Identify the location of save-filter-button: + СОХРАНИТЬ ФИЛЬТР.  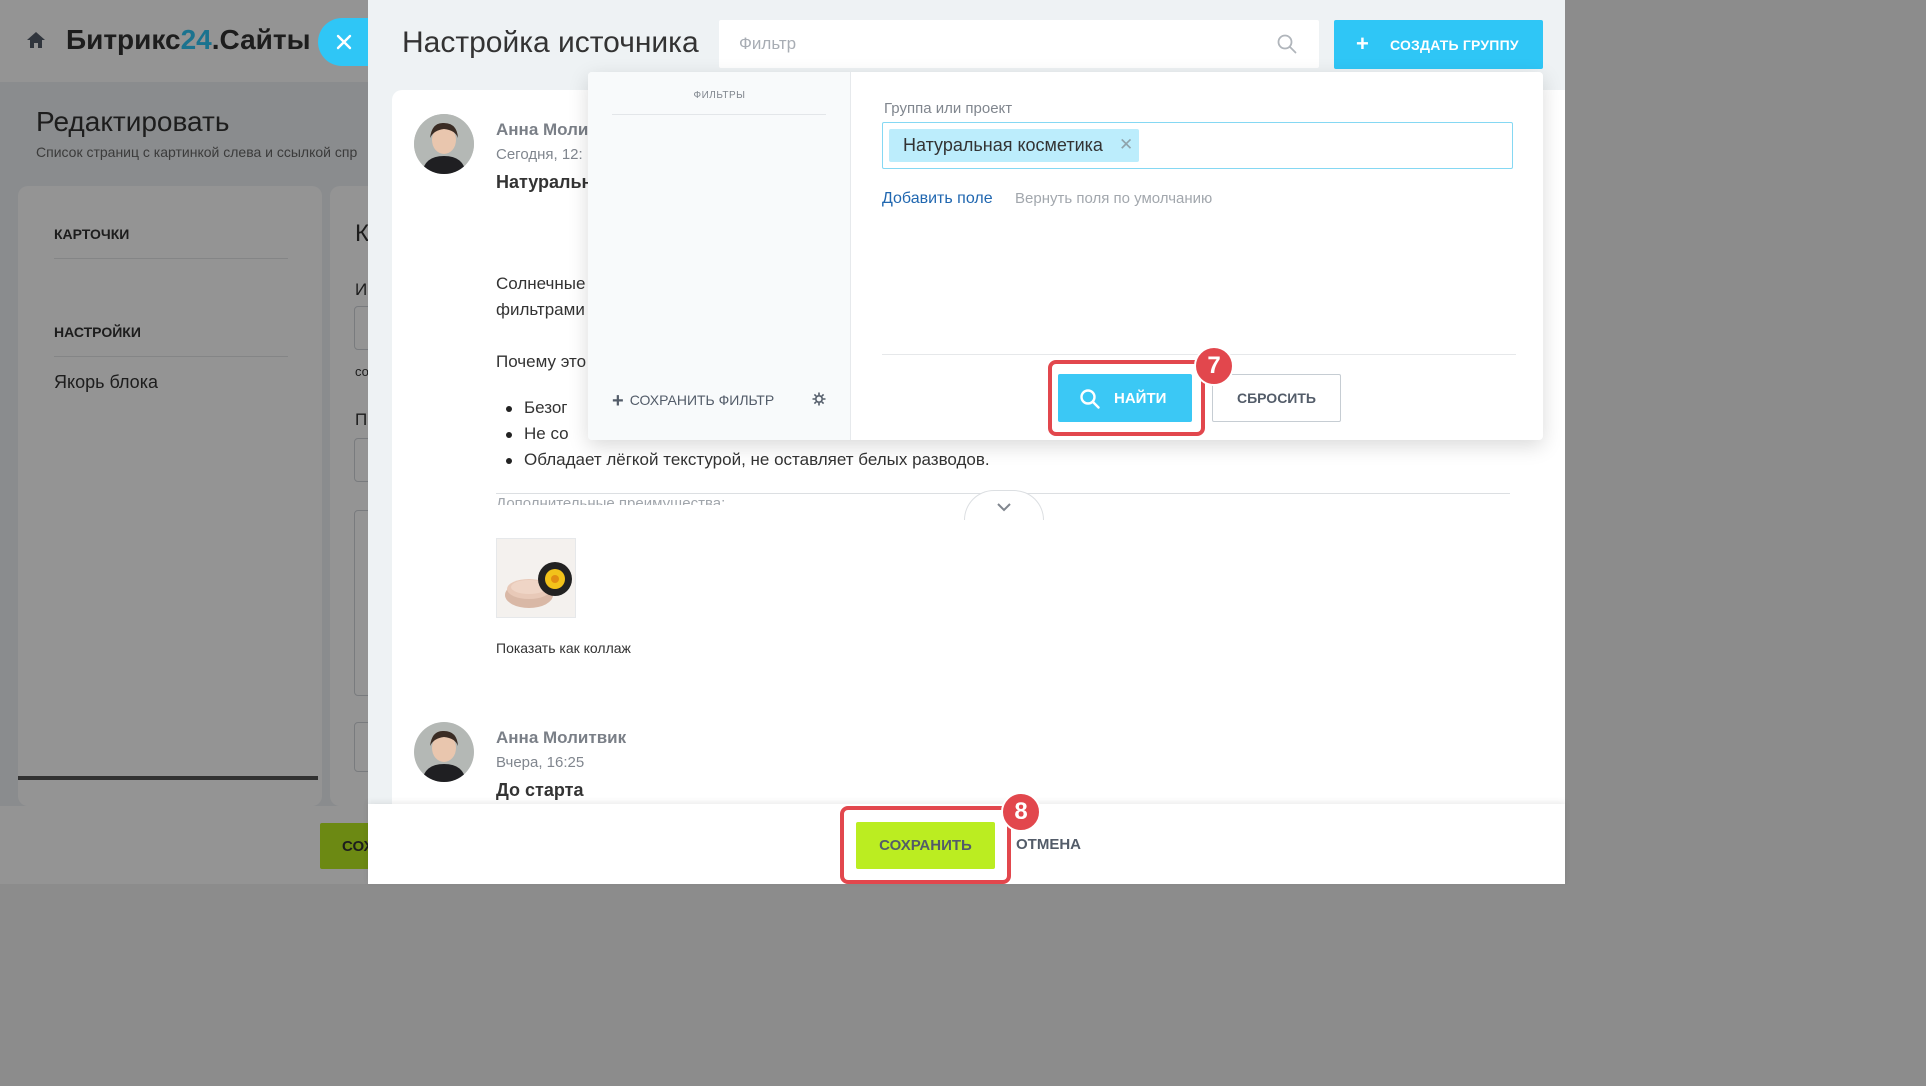
(693, 401).